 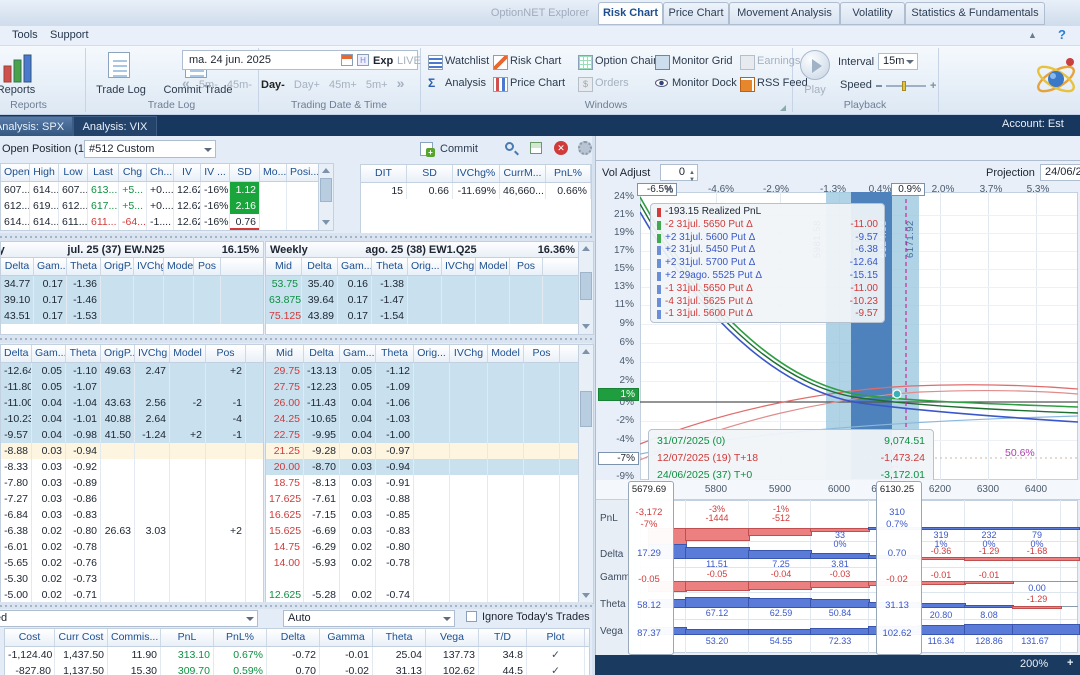 I want to click on commit-button: Commit, so click(x=459, y=149).